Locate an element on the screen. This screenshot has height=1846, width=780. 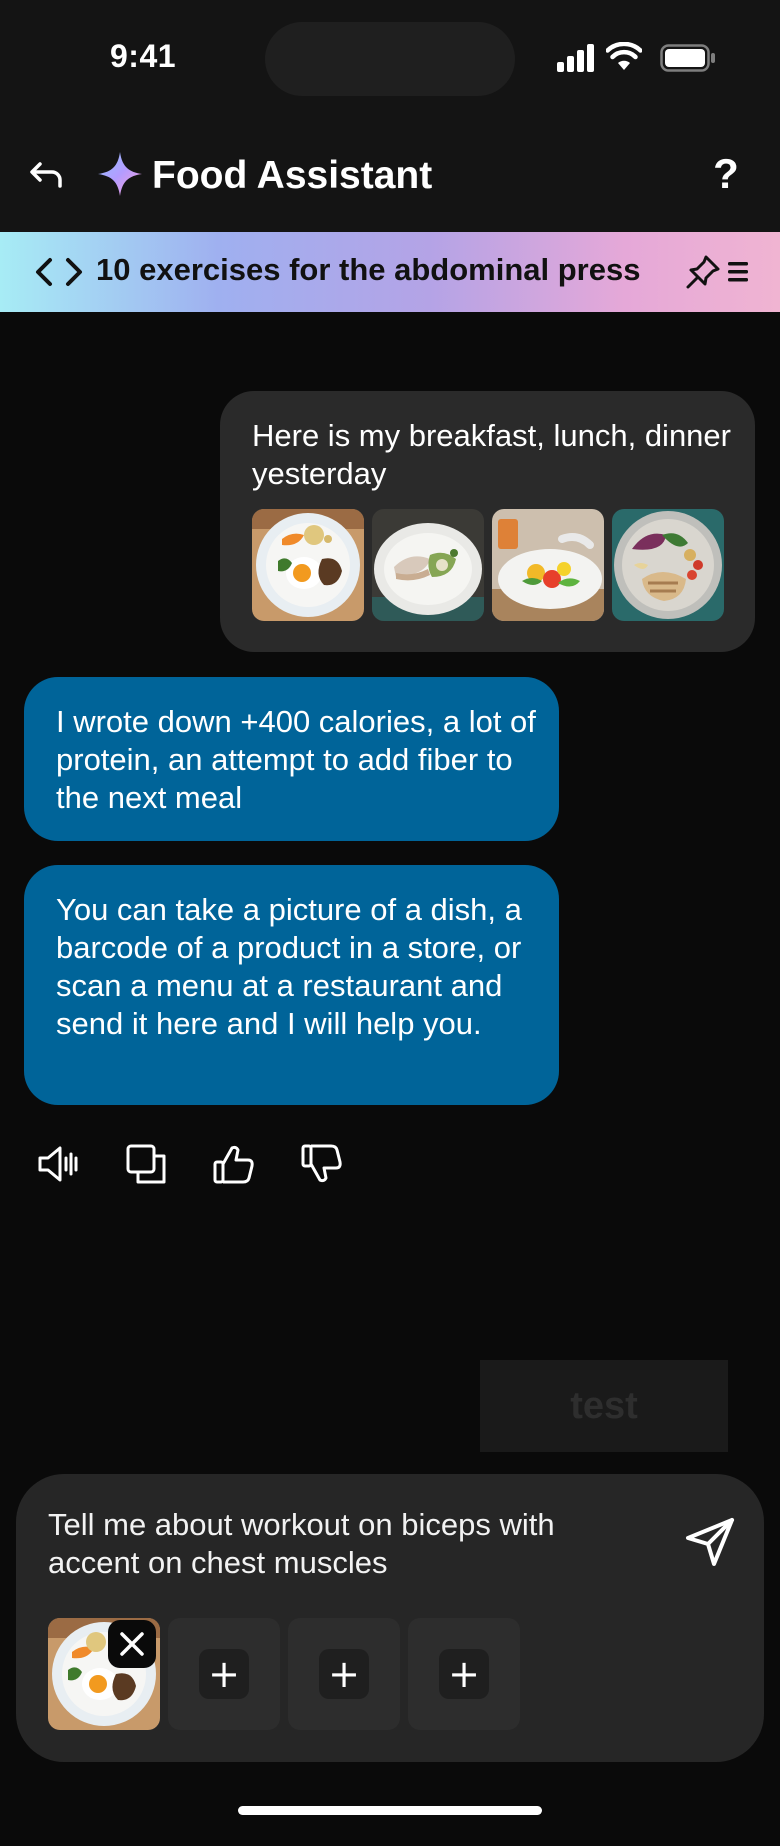
remove-attachment-button is located at coordinates (132, 1644).